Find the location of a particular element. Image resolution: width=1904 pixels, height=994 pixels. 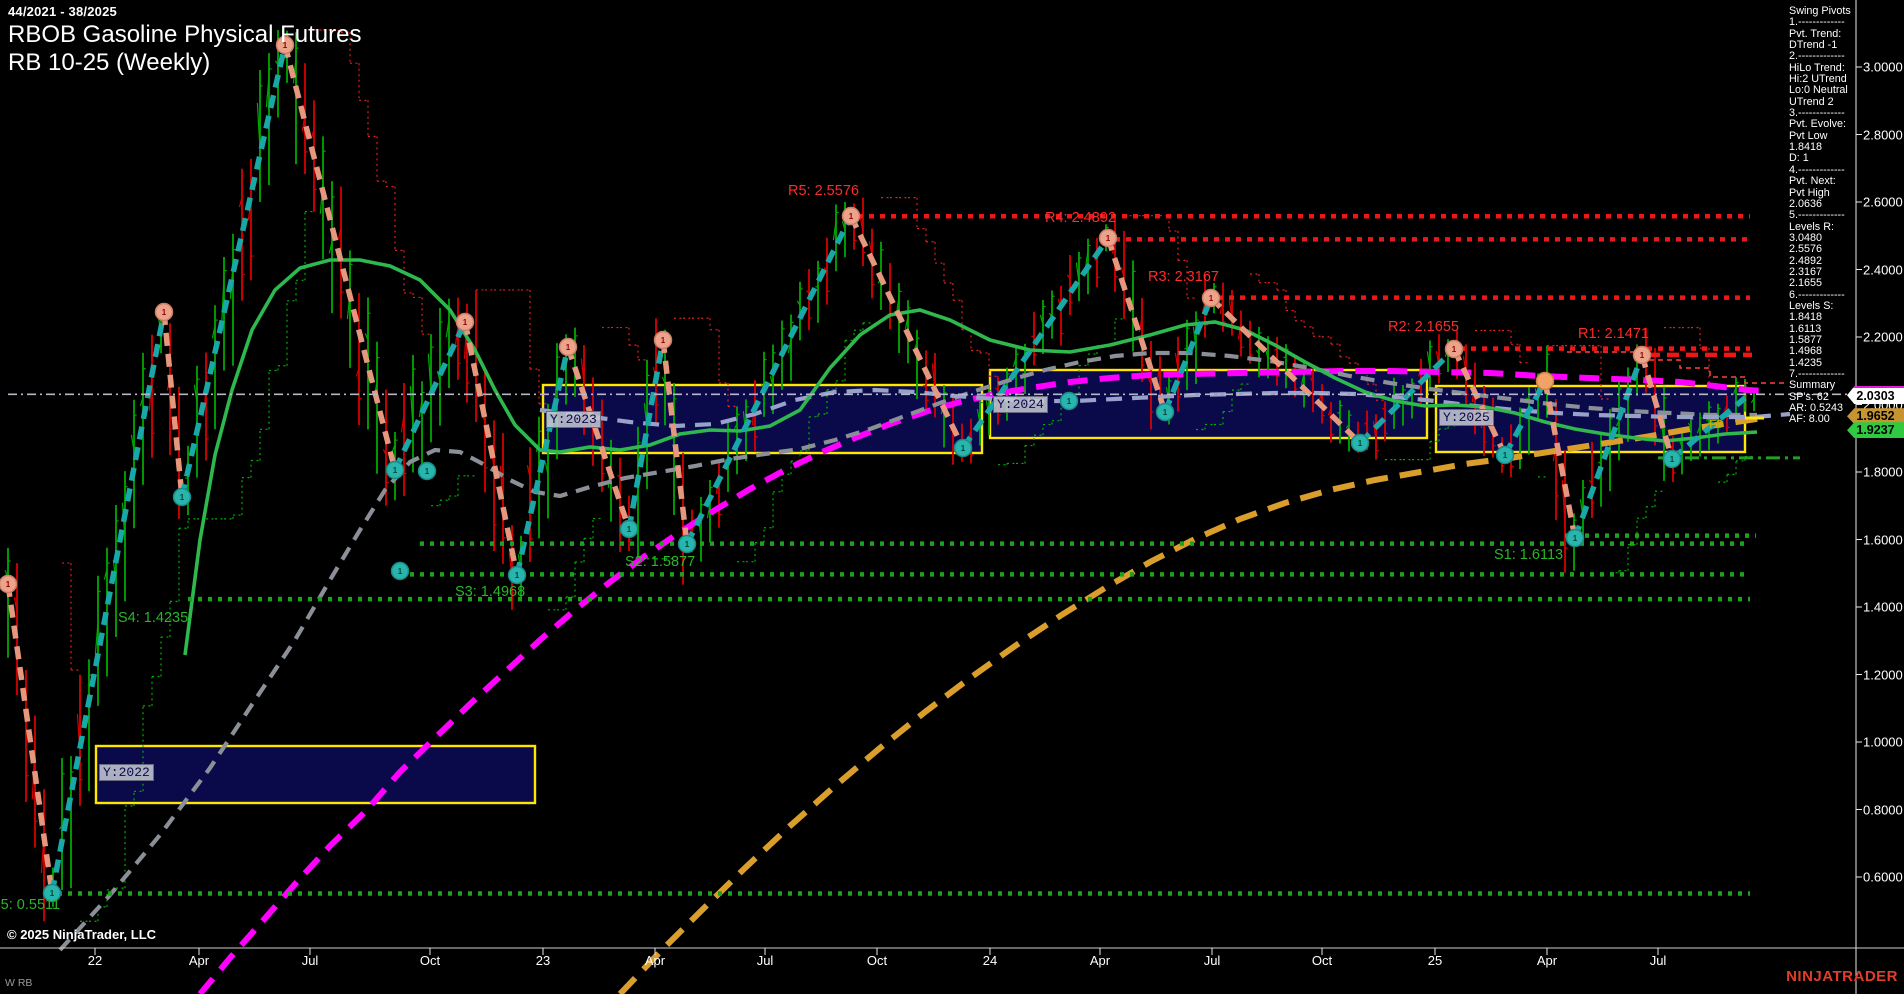

ninjatrader-logo: NINJATRADER is located at coordinates (1842, 976).